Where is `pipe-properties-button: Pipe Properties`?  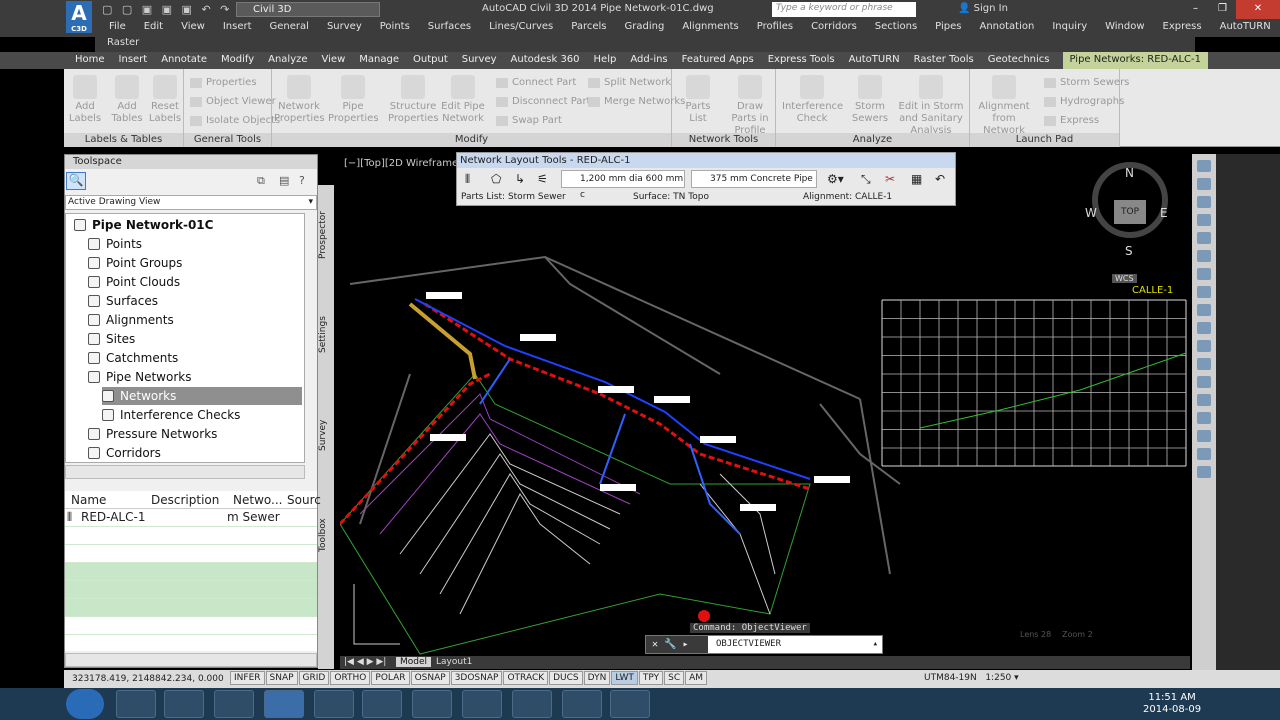
pipe-properties-button: Pipe Properties is located at coordinates (353, 100).